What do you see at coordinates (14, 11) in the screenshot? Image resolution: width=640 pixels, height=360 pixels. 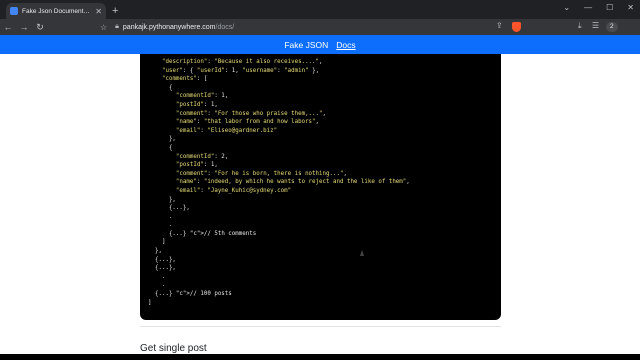 I see `site-favicon-icon` at bounding box center [14, 11].